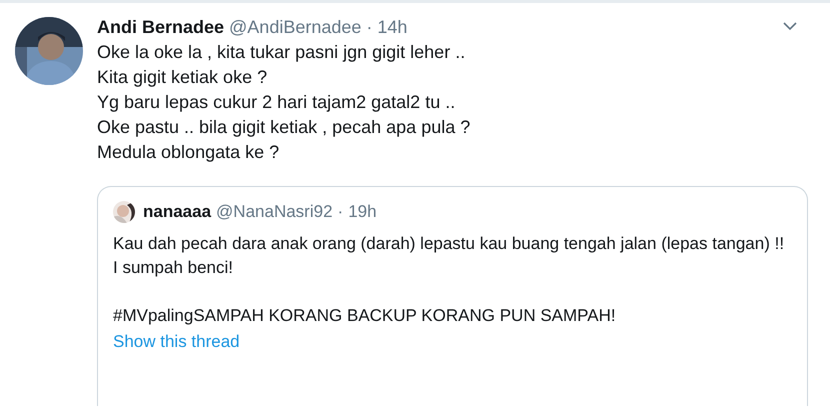 The height and width of the screenshot is (409, 830). What do you see at coordinates (449, 256) in the screenshot?
I see `quoted-tweet-text: Kau dah pecah dara anak orang (darah) lepastu kau buang tengah jalan (lepas tangan) !! I sumpah benci!` at bounding box center [449, 256].